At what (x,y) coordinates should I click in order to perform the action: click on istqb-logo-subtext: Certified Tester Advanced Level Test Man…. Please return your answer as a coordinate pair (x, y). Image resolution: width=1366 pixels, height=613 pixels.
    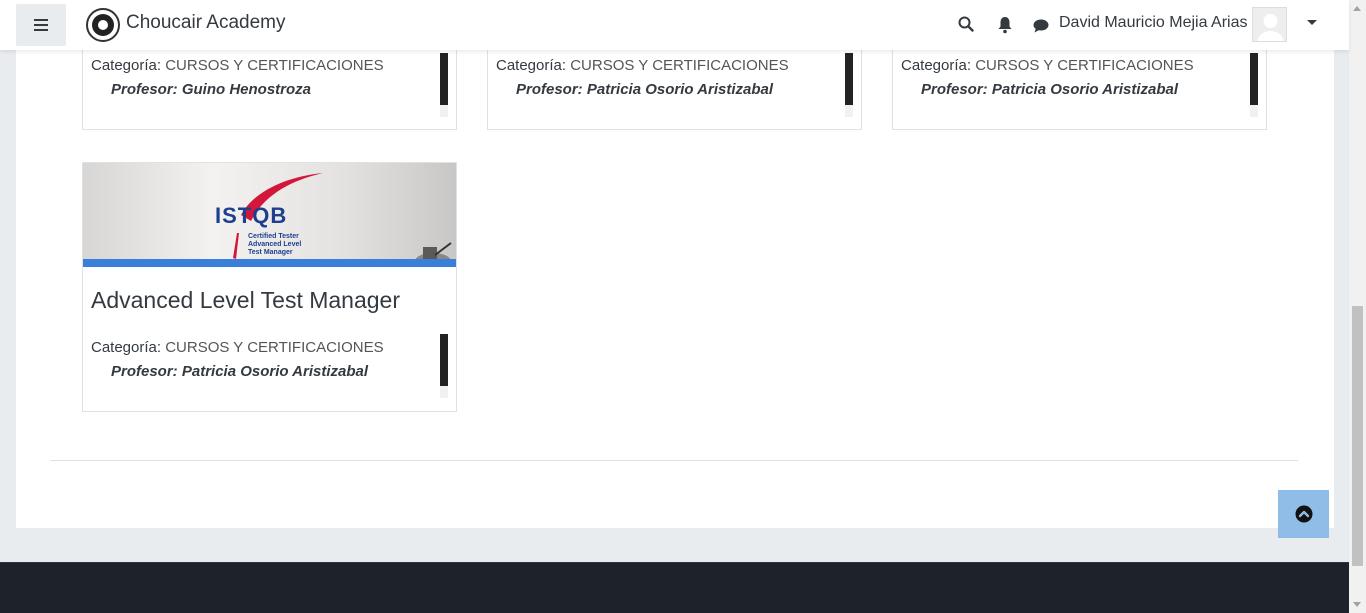
    Looking at the image, I should click on (275, 244).